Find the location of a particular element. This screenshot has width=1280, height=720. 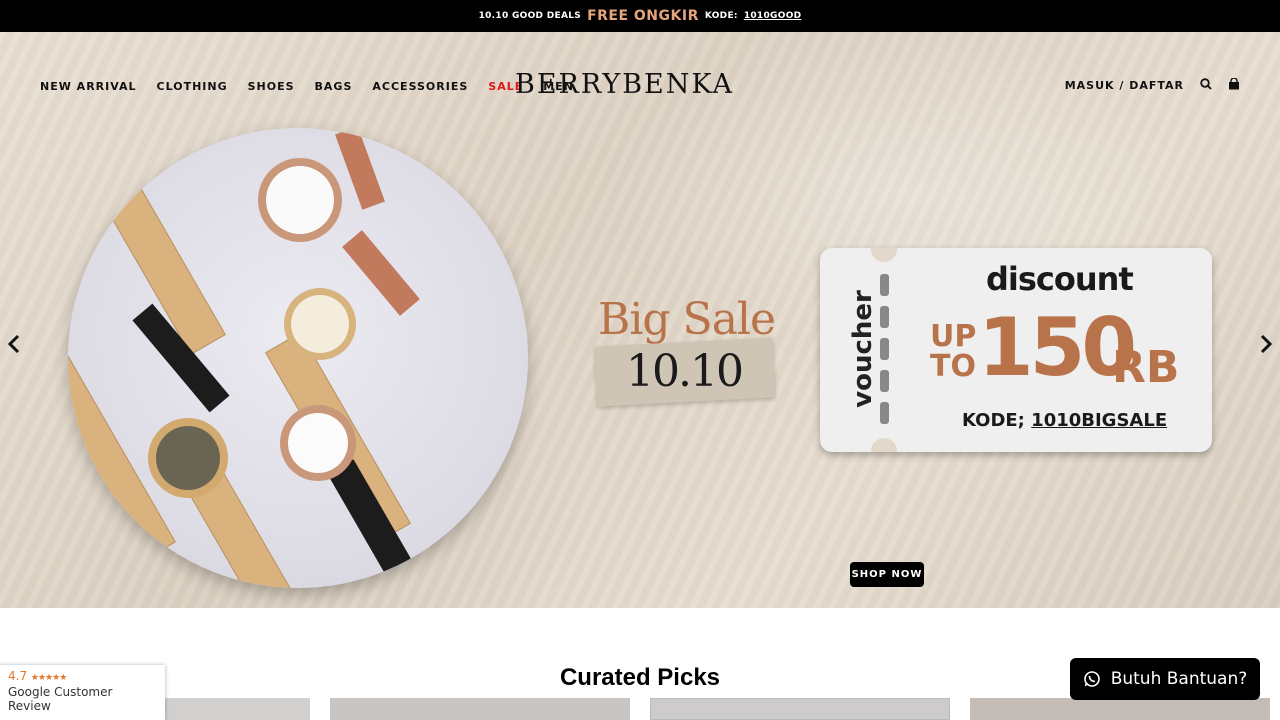

voucher-label: voucher is located at coordinates (862, 349).